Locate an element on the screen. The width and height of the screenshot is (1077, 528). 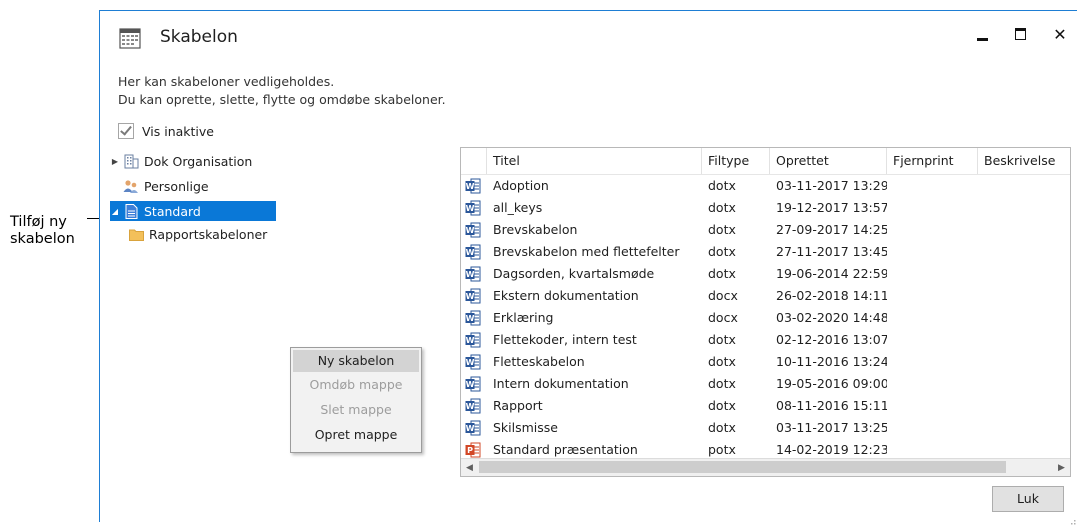
horizontal-scrollbar: ◀ ▶ is located at coordinates (765, 467).